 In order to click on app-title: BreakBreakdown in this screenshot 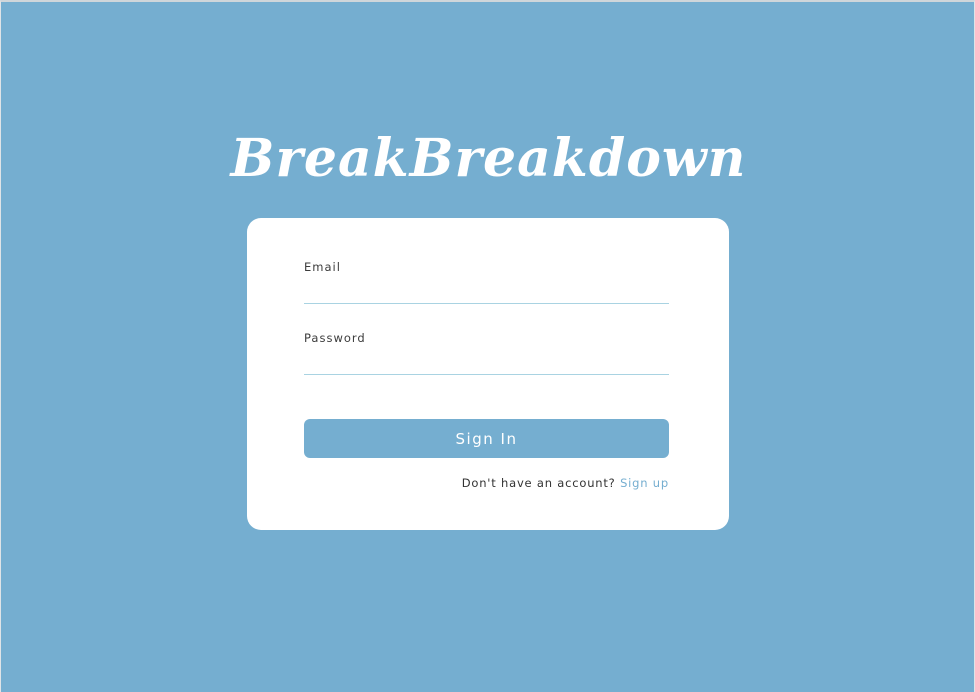, I will do `click(488, 158)`.